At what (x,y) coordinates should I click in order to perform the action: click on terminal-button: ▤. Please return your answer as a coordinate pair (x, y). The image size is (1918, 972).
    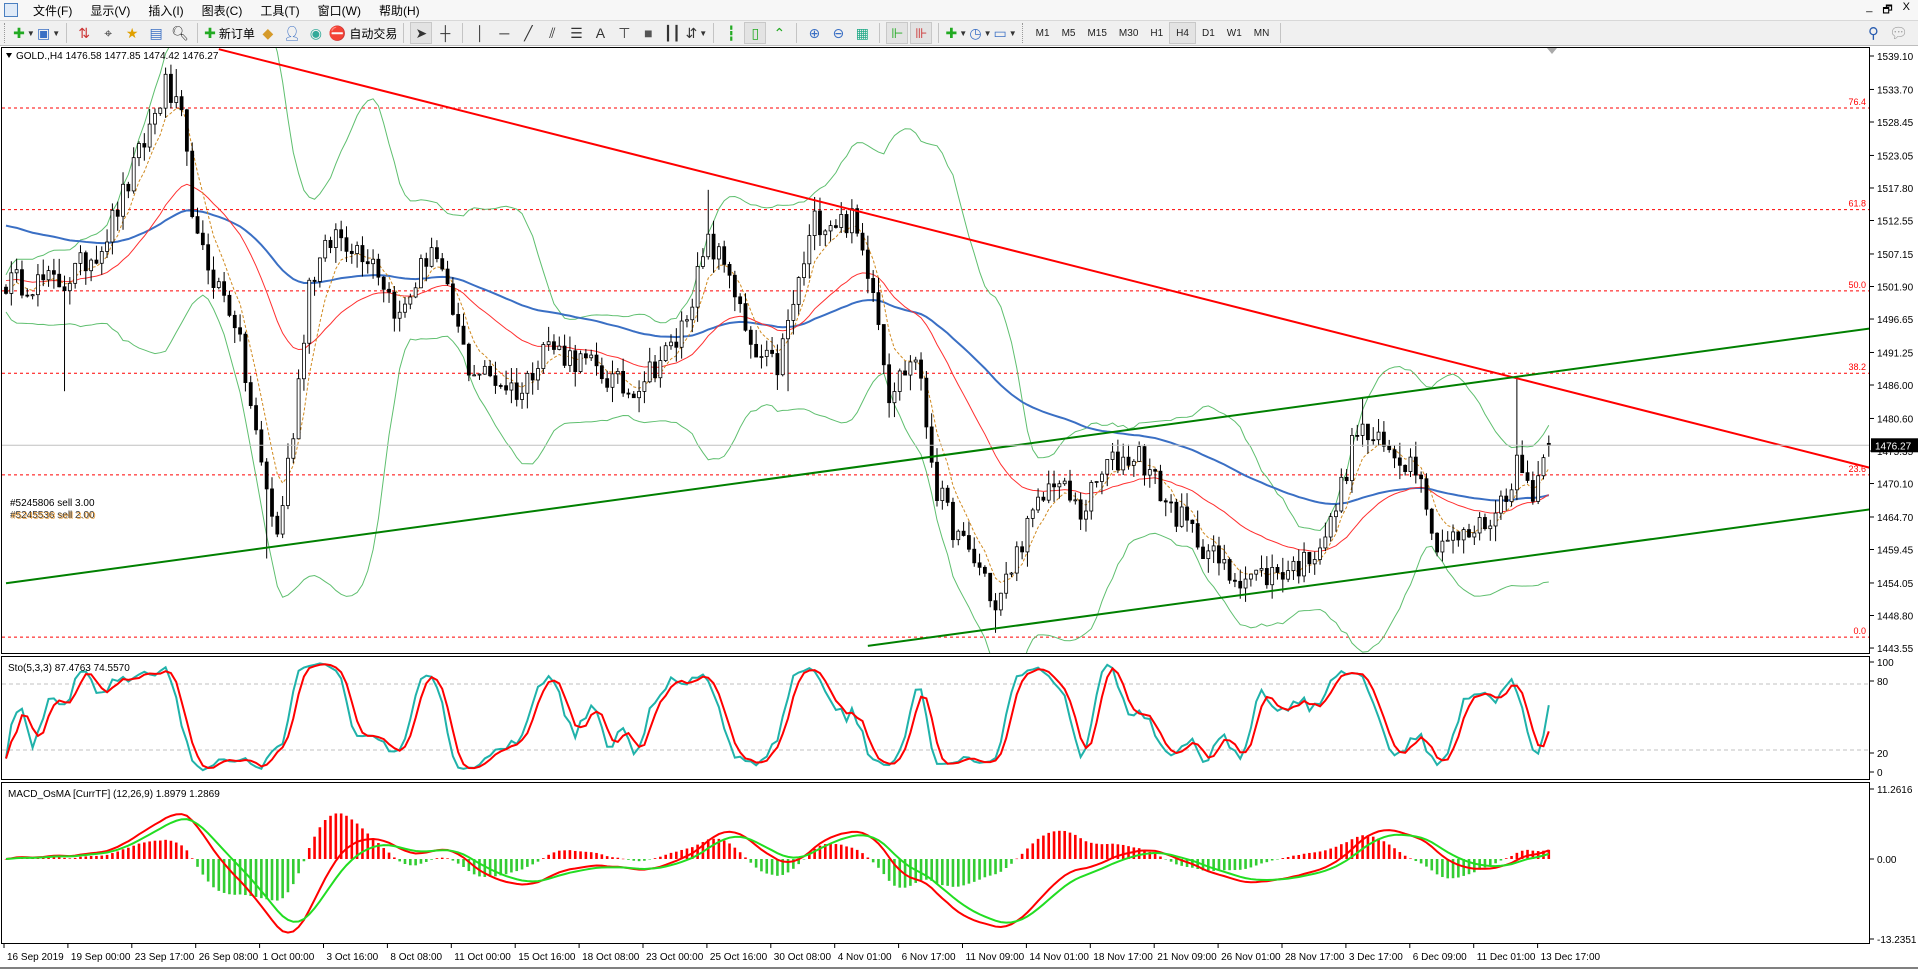
    Looking at the image, I should click on (156, 33).